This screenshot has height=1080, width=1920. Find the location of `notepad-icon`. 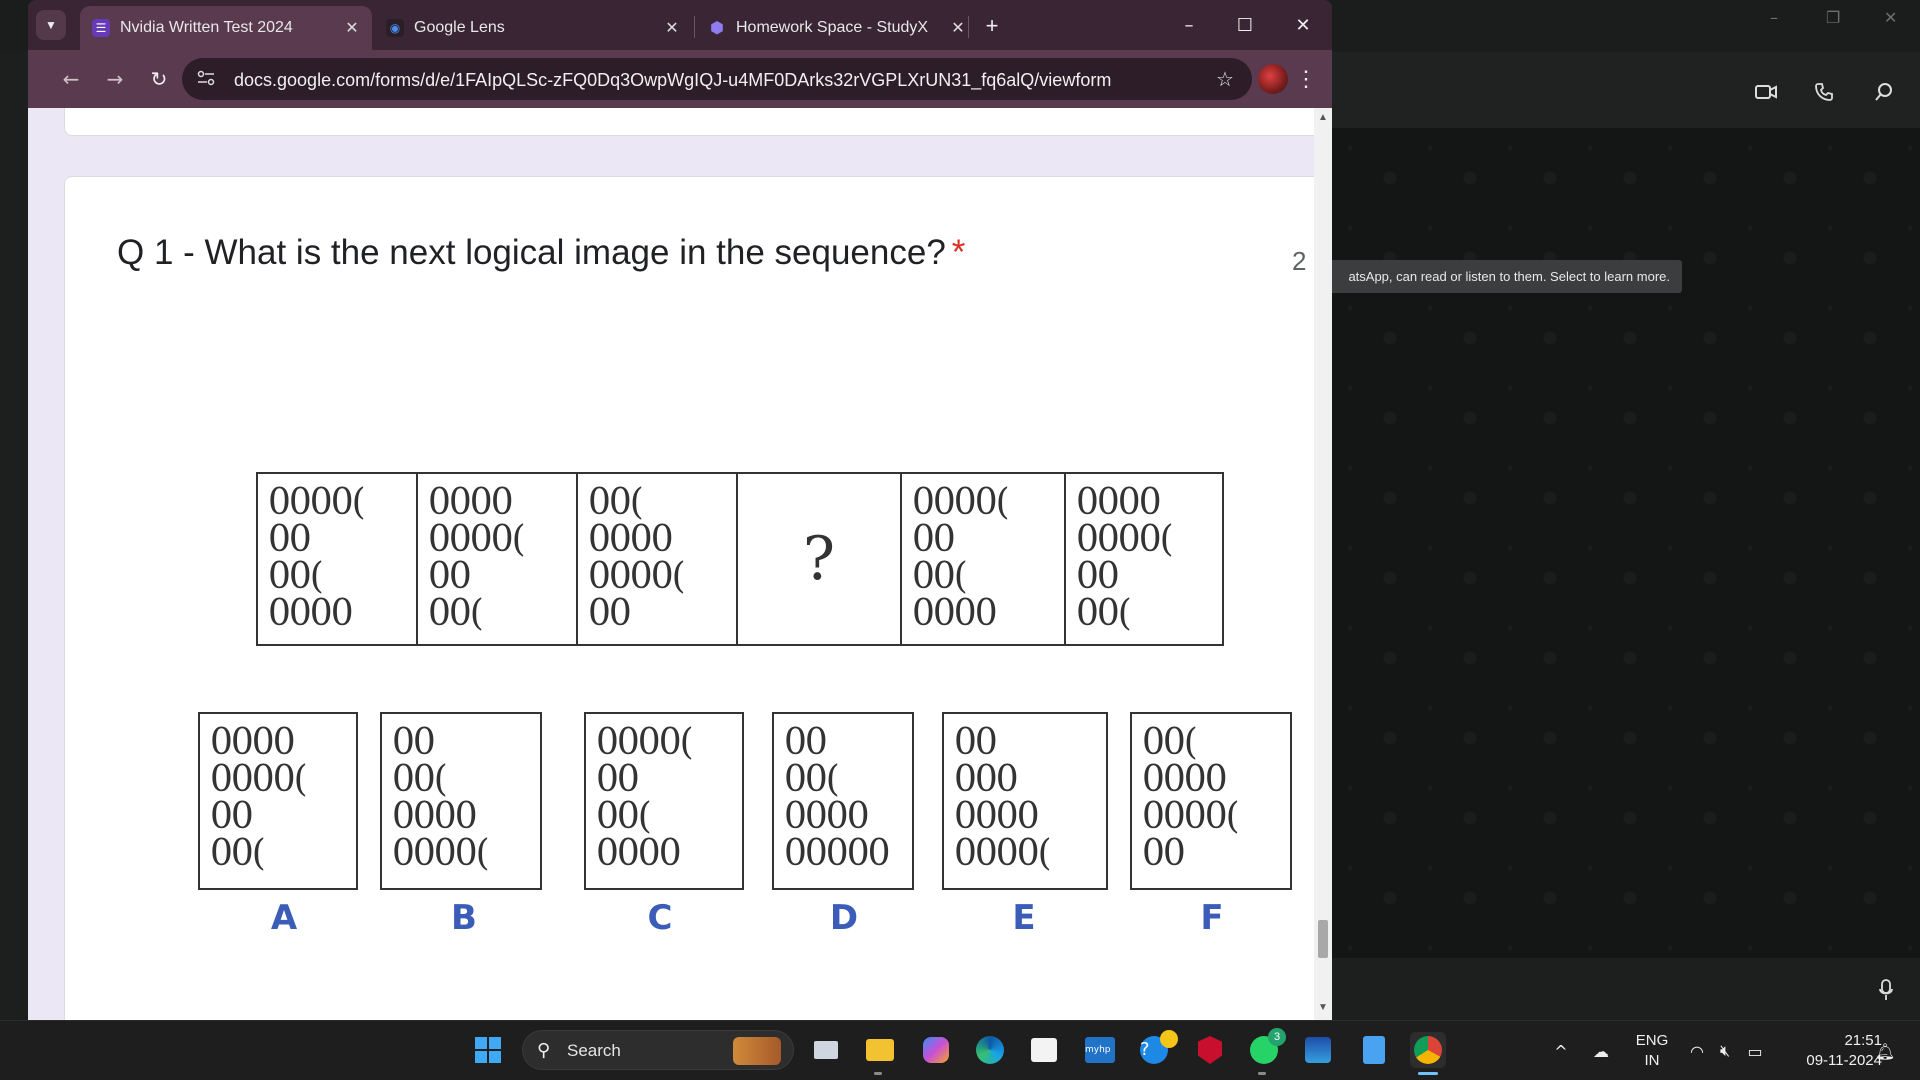

notepad-icon is located at coordinates (1374, 1050).